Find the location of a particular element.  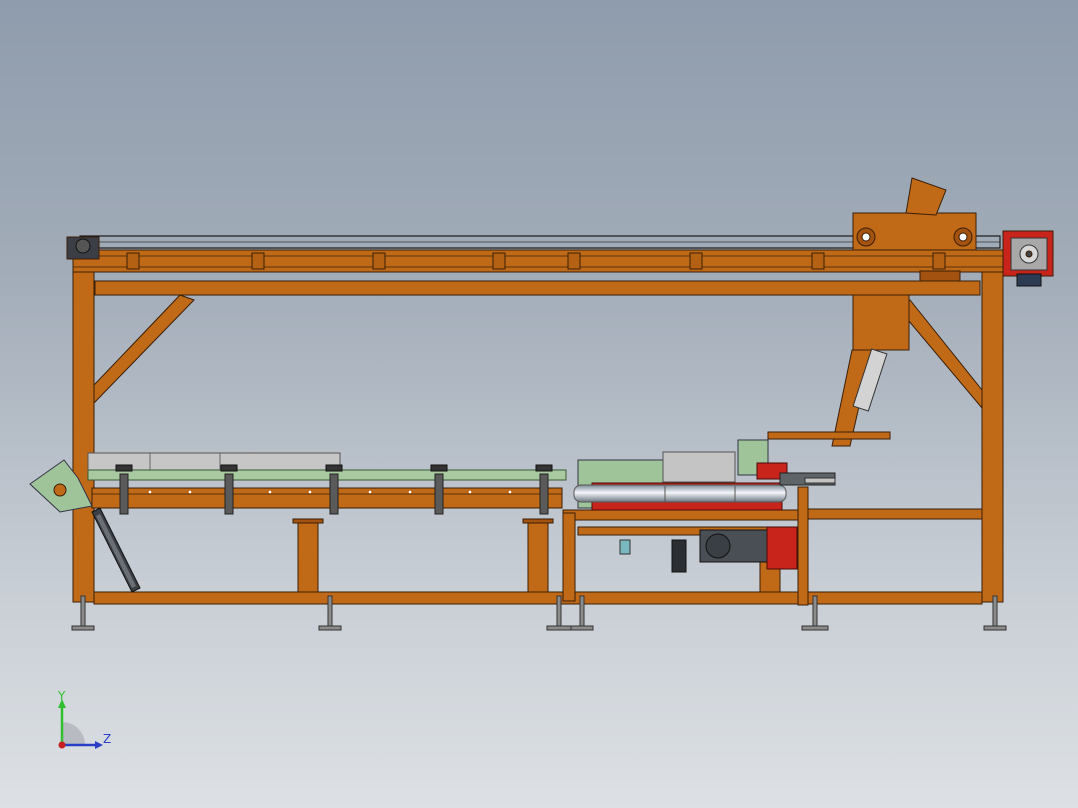

mid-rail-center is located at coordinates (685, 515).